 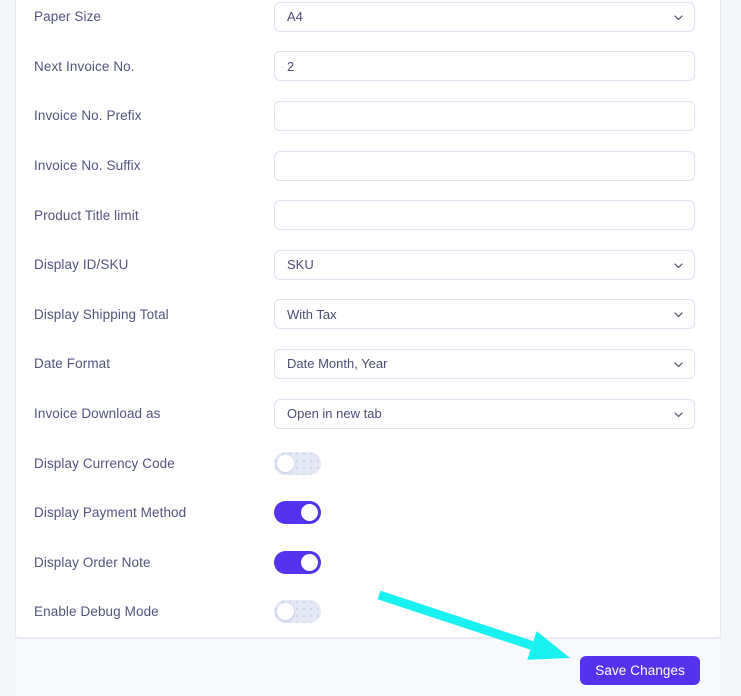 I want to click on select-dropdown: SKU, so click(x=484, y=264).